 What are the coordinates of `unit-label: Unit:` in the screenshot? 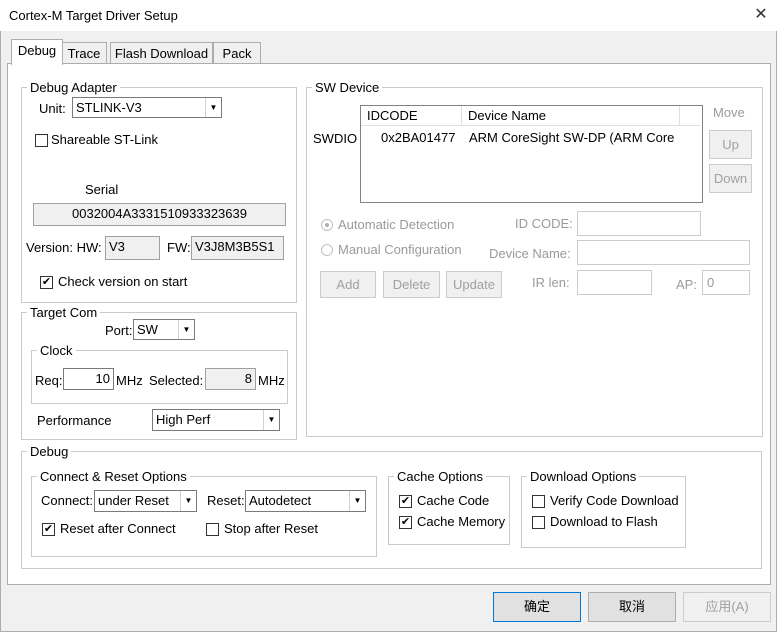 It's located at (52, 108).